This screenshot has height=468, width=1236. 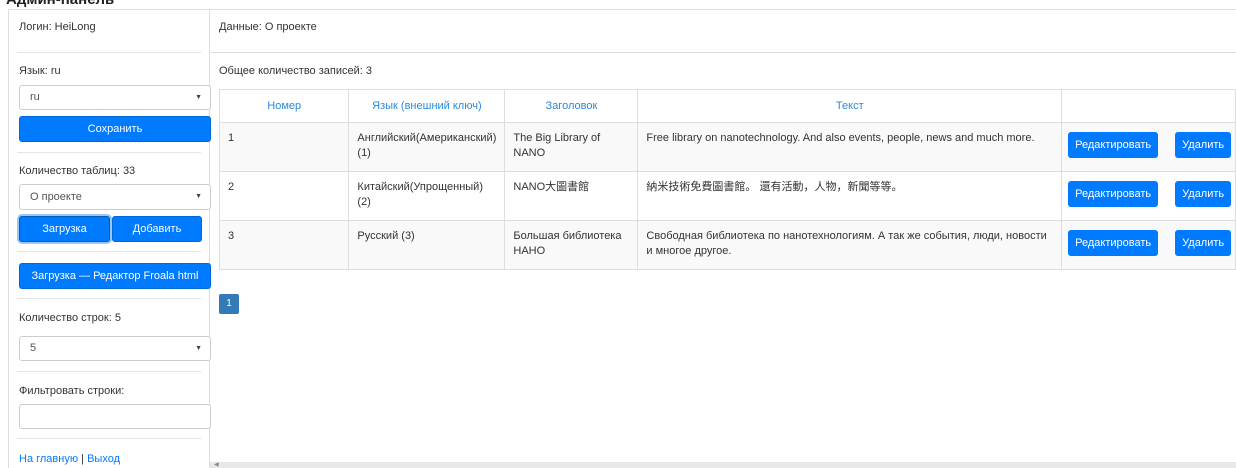 What do you see at coordinates (850, 106) in the screenshot?
I see `column-header-text: Текст` at bounding box center [850, 106].